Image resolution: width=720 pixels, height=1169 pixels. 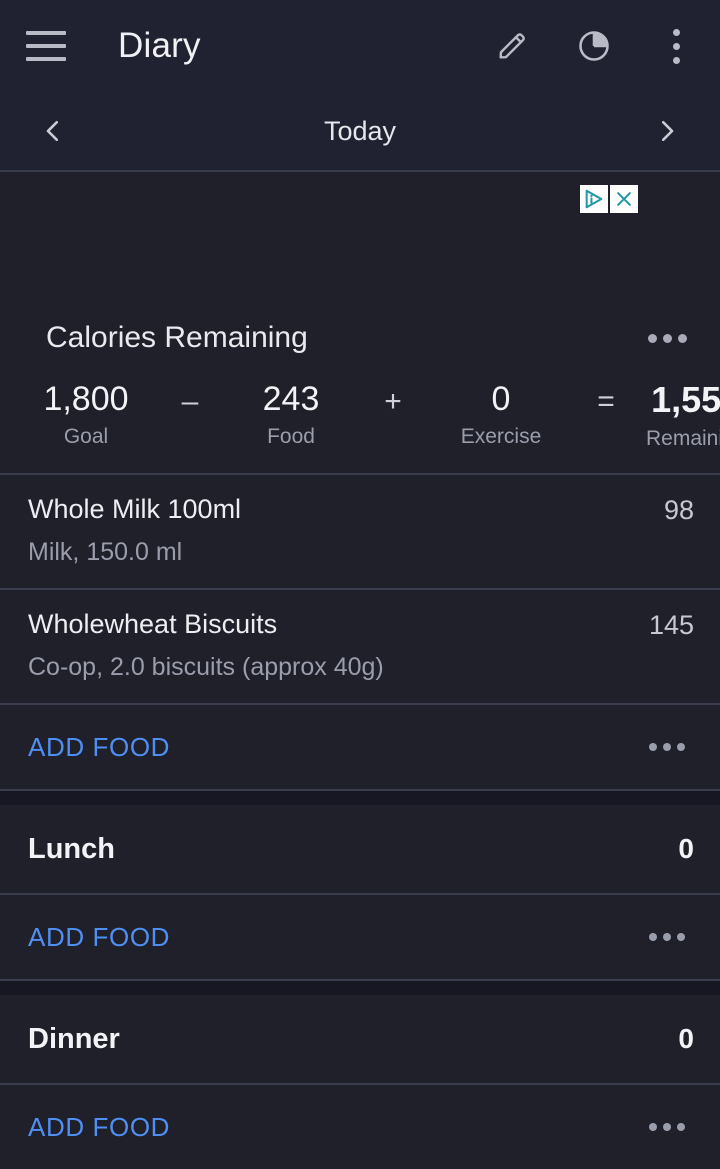 What do you see at coordinates (159, 45) in the screenshot?
I see `page-title: Diary` at bounding box center [159, 45].